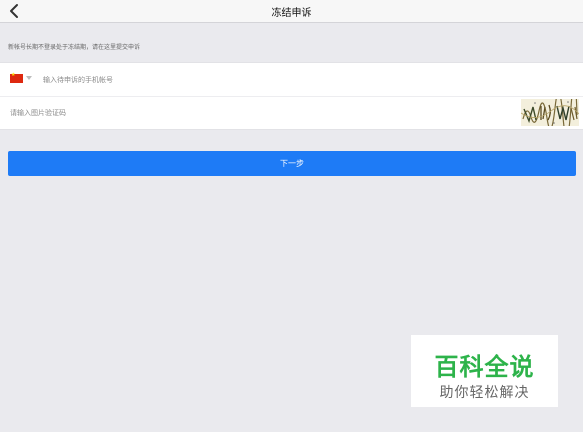  I want to click on captcha-input, so click(160, 112).